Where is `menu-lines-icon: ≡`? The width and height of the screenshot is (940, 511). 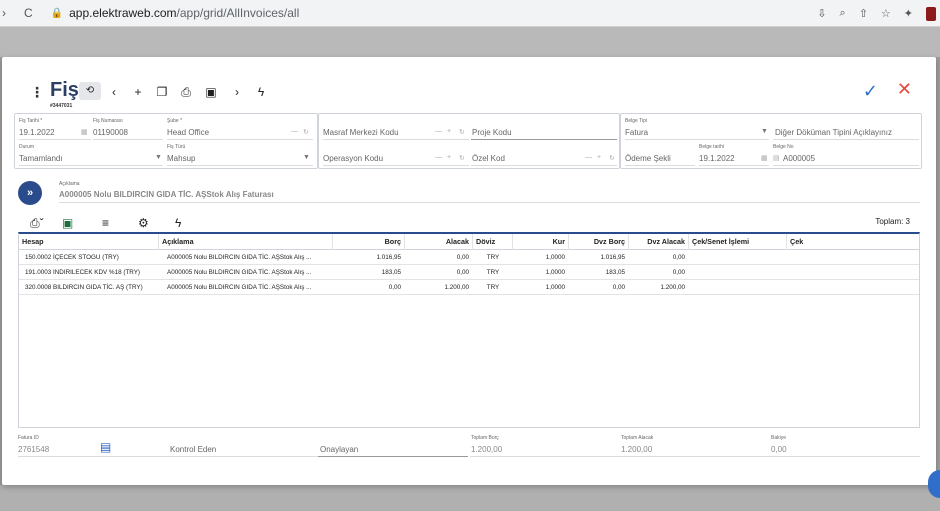 menu-lines-icon: ≡ is located at coordinates (105, 223).